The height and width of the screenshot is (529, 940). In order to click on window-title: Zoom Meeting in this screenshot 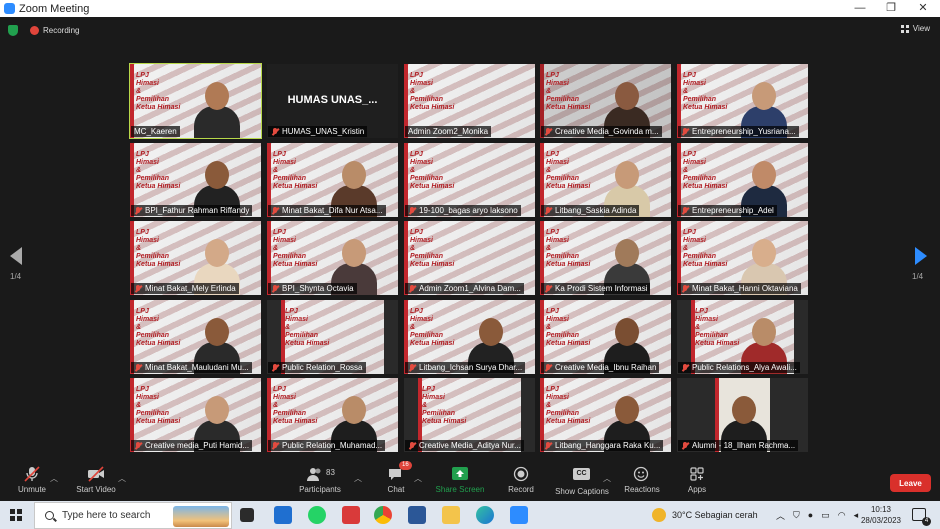, I will do `click(54, 8)`.